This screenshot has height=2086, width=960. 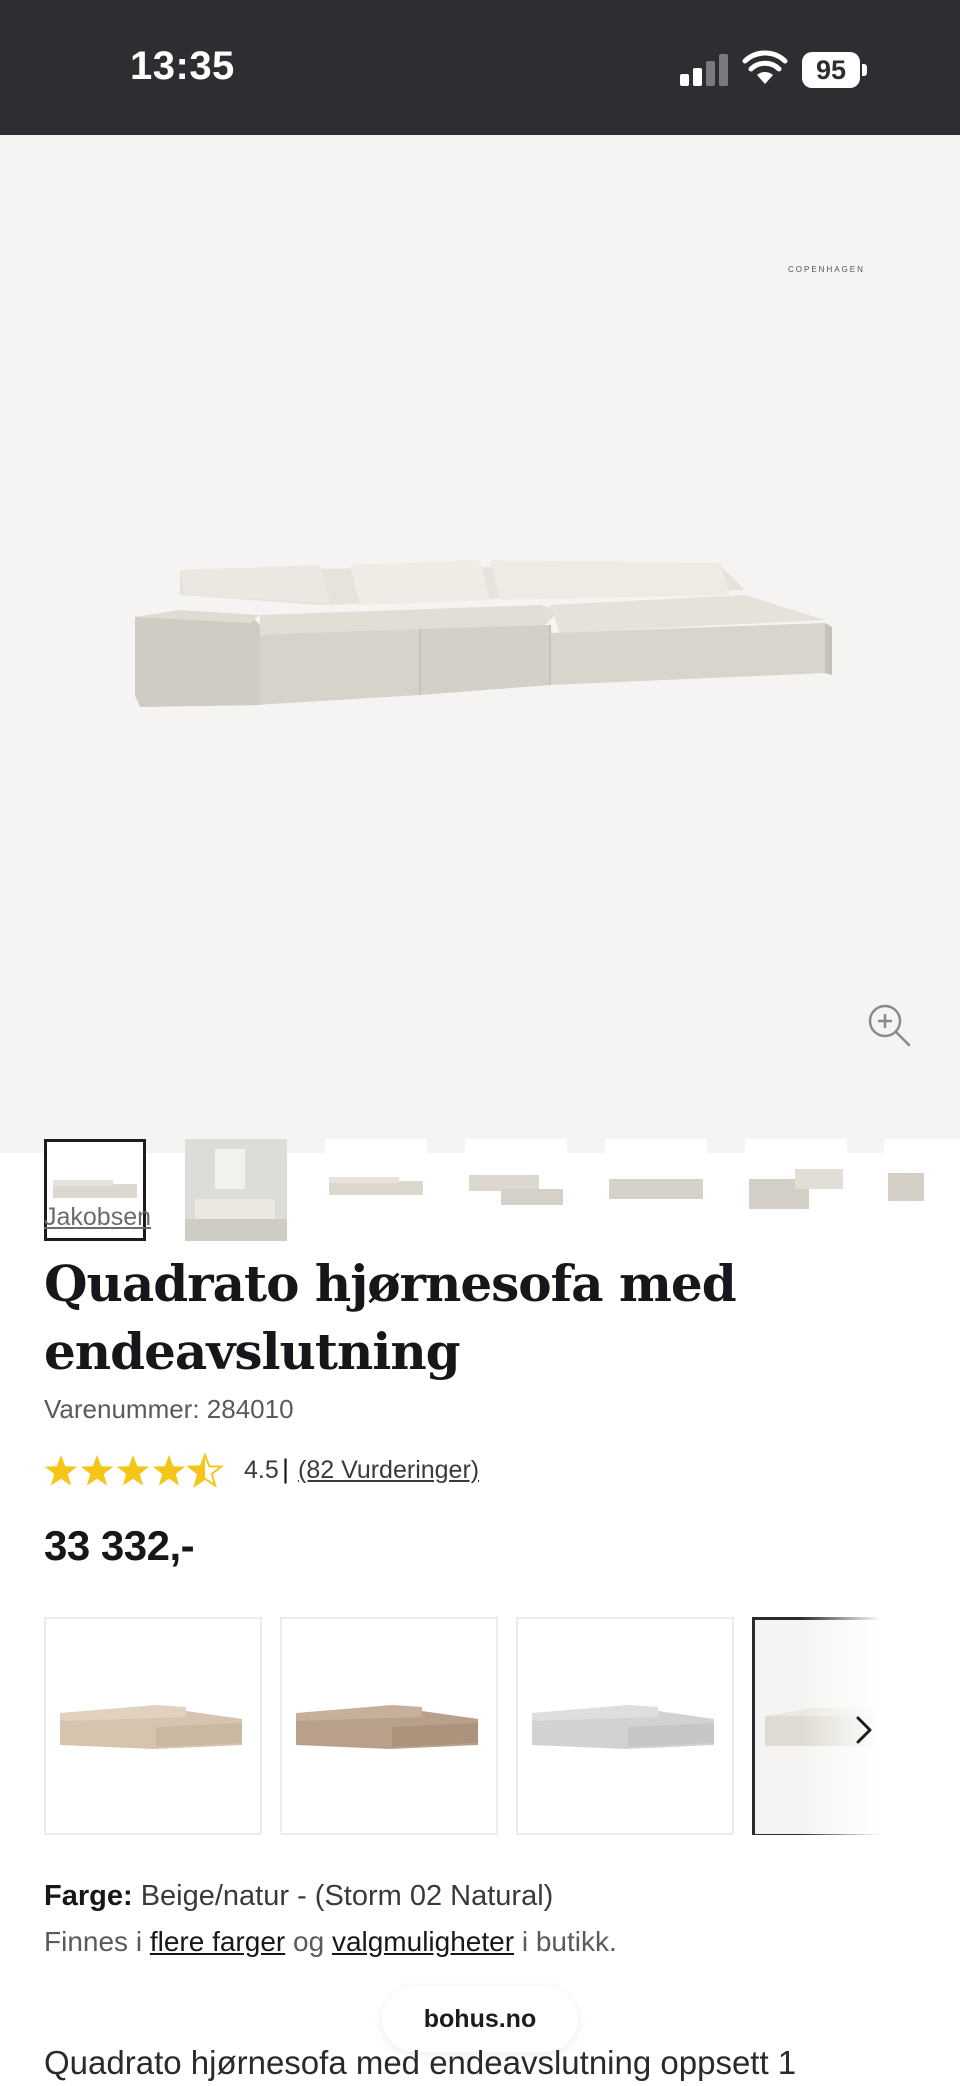 What do you see at coordinates (97, 1941) in the screenshot?
I see `availability-prefix: Finnes i` at bounding box center [97, 1941].